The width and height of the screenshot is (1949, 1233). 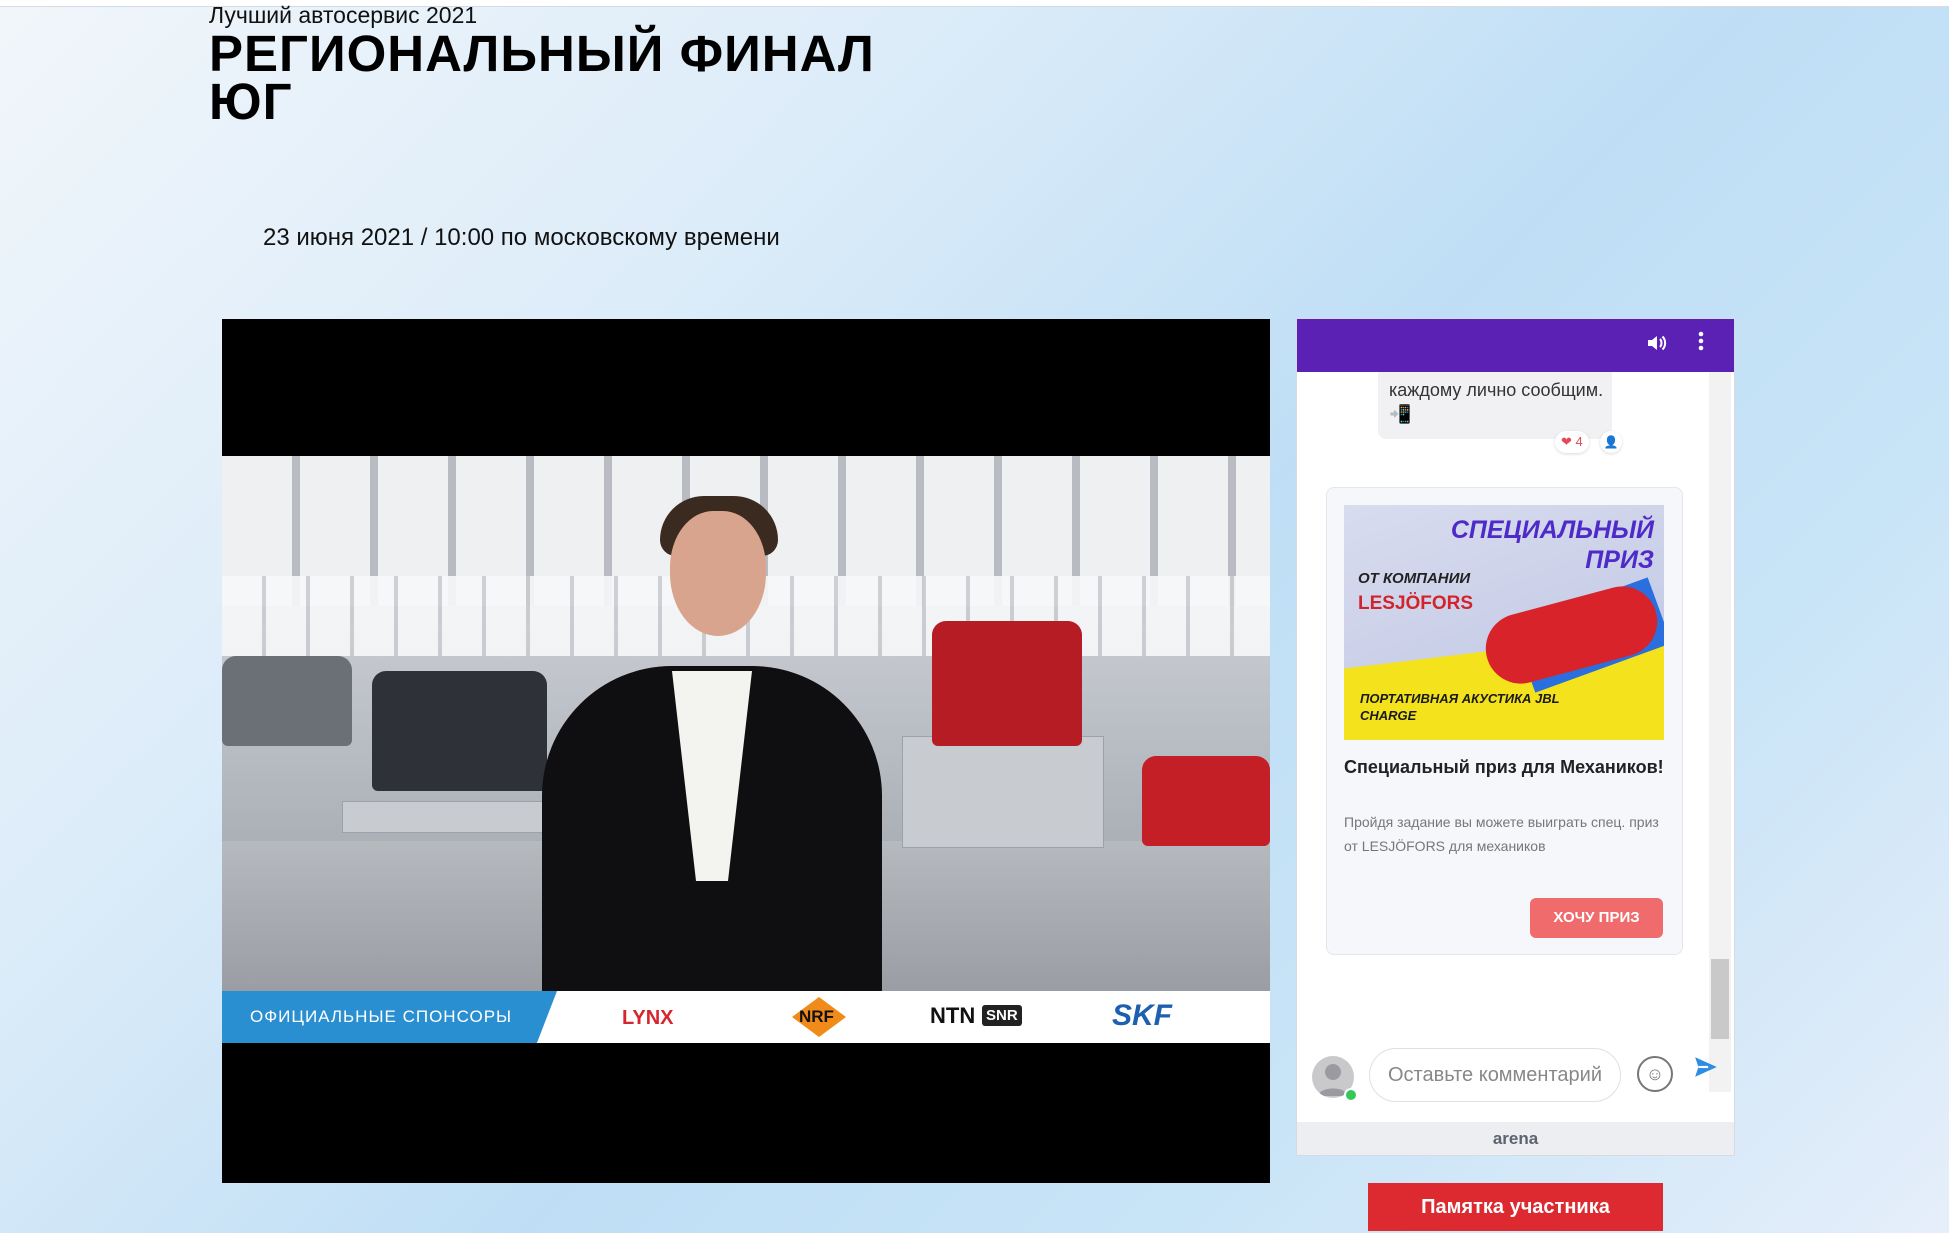 I want to click on snr-logo: SNR, so click(x=1002, y=1015).